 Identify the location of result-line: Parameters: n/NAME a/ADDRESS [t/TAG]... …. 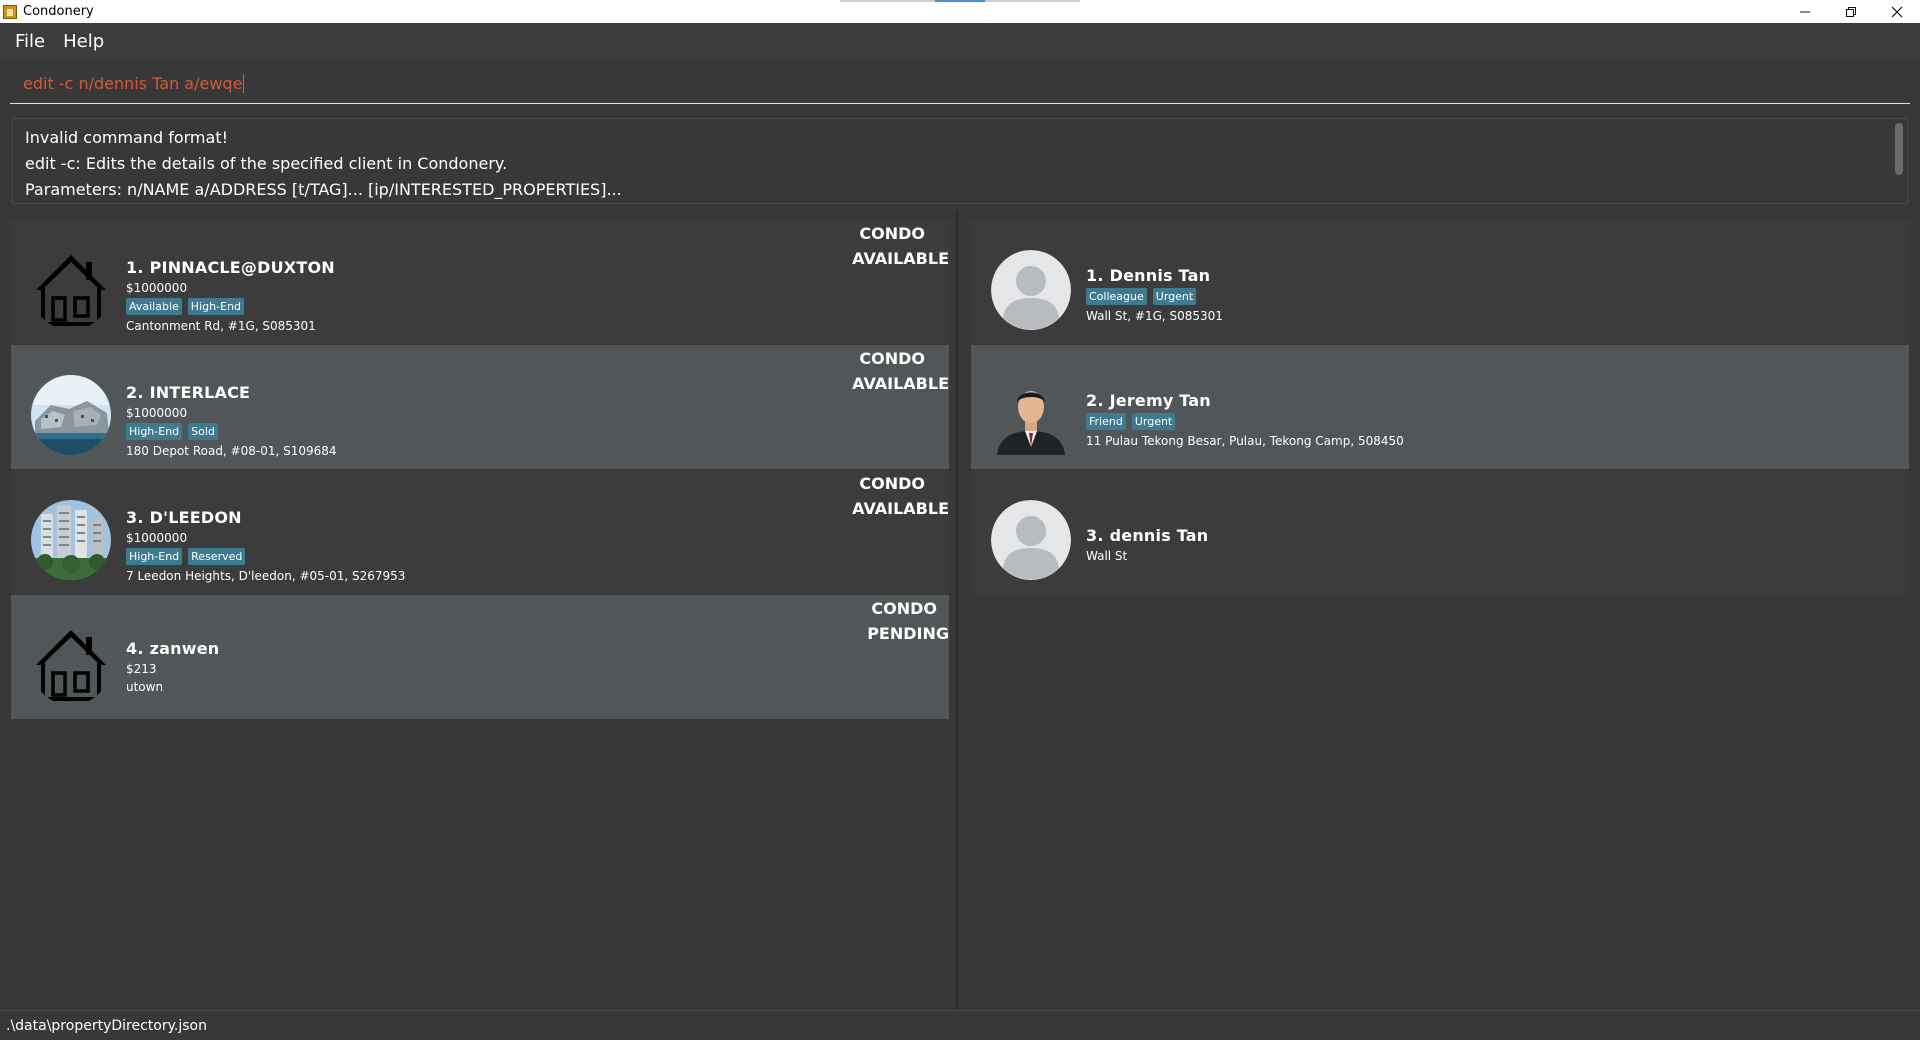
(323, 189).